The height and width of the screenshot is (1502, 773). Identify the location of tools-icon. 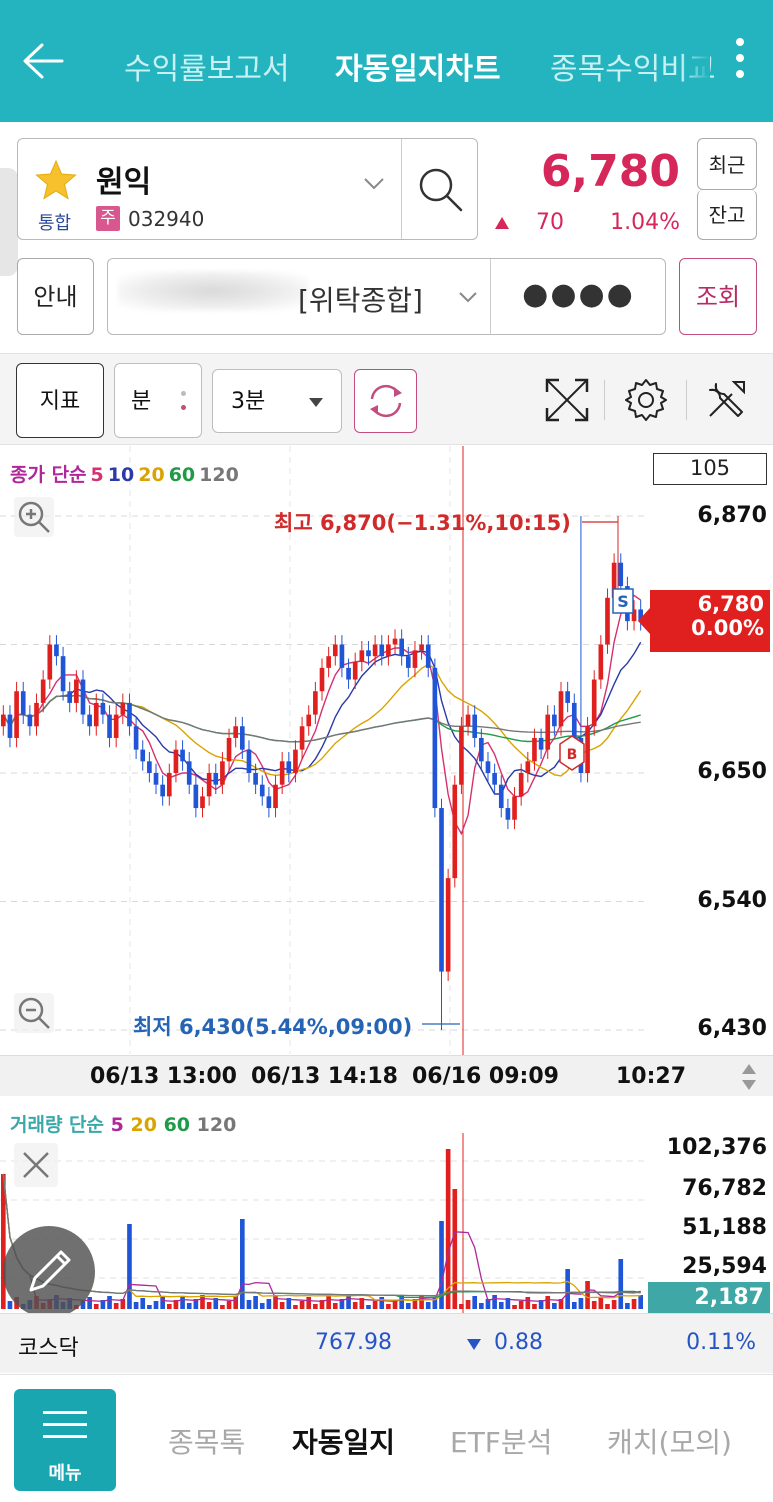
(726, 400).